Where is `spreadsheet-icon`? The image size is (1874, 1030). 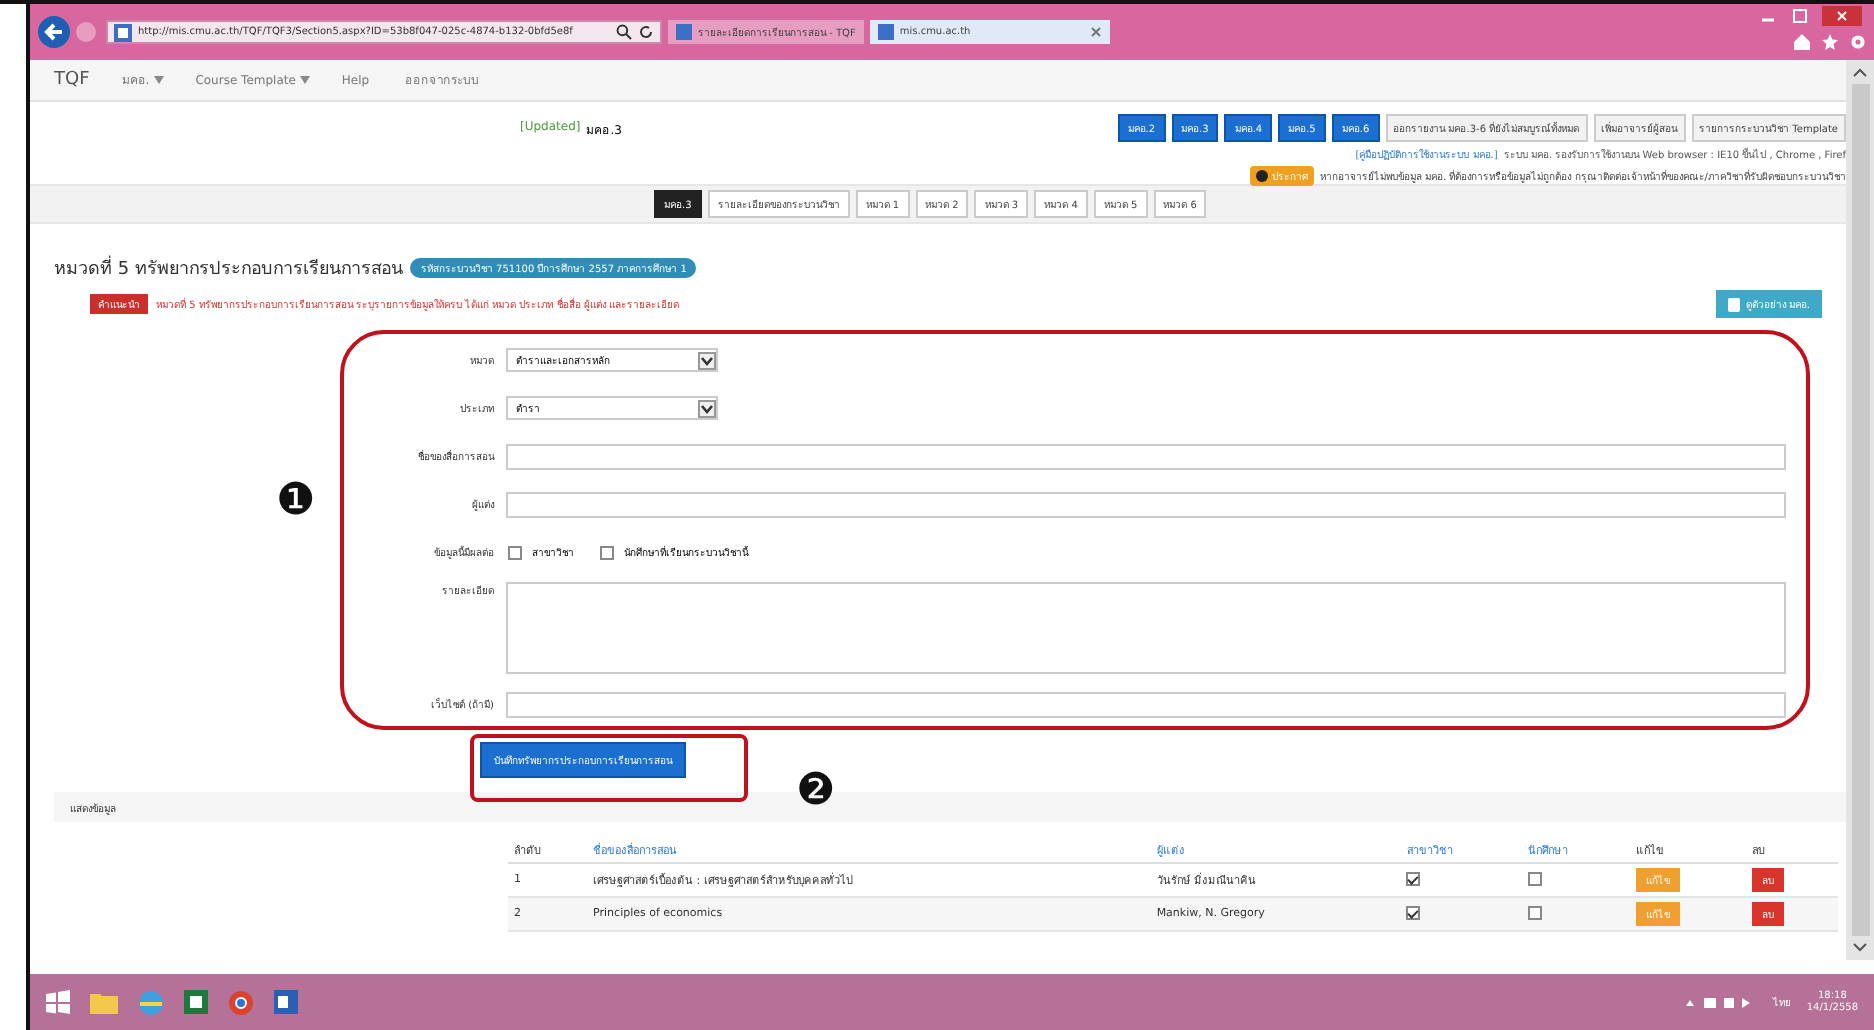
spreadsheet-icon is located at coordinates (196, 1002).